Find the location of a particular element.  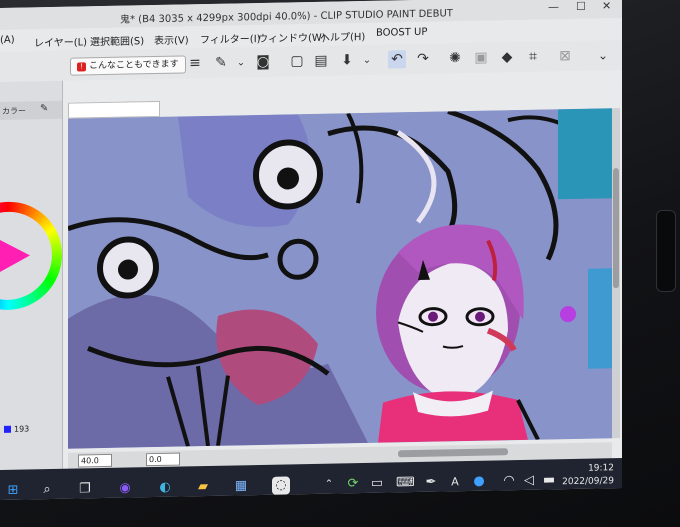

close-button: ✕ is located at coordinates (606, 6).